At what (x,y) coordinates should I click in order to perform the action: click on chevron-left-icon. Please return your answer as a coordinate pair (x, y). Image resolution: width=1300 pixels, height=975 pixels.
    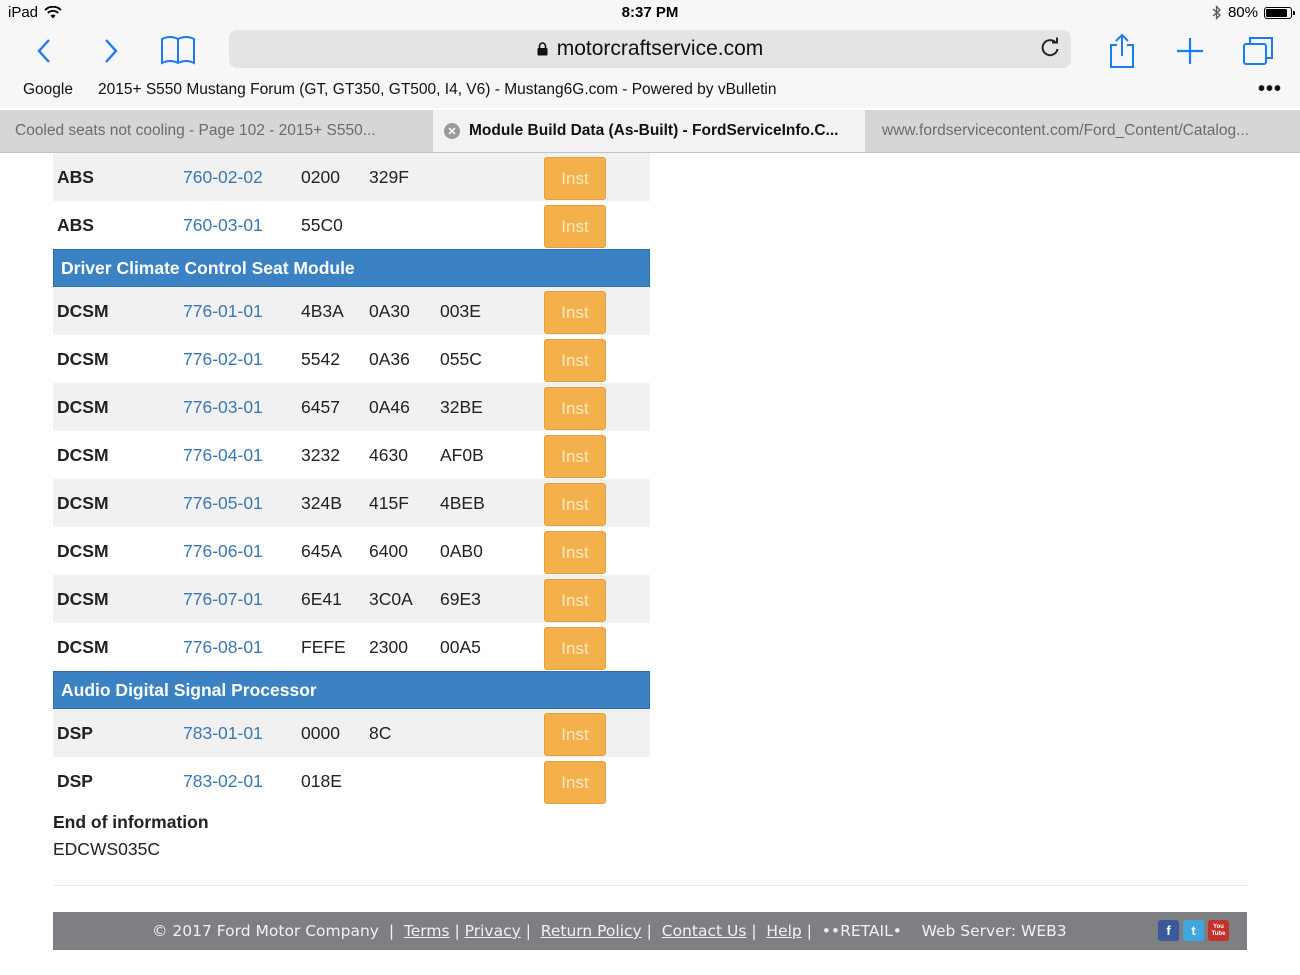
    Looking at the image, I should click on (43, 51).